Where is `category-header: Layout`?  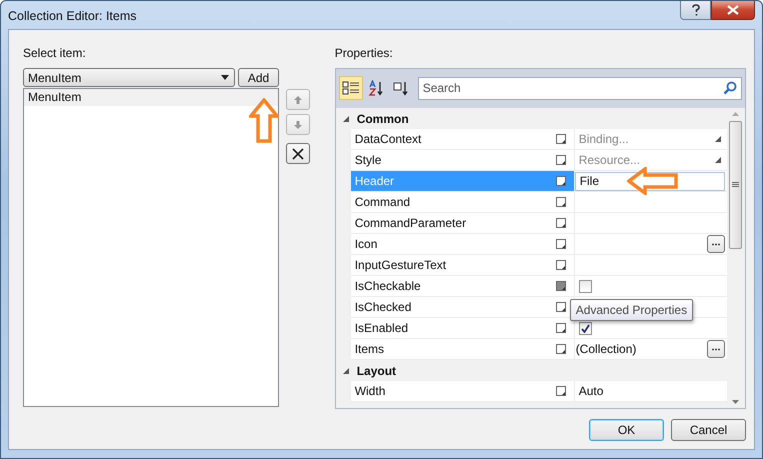 category-header: Layout is located at coordinates (376, 371).